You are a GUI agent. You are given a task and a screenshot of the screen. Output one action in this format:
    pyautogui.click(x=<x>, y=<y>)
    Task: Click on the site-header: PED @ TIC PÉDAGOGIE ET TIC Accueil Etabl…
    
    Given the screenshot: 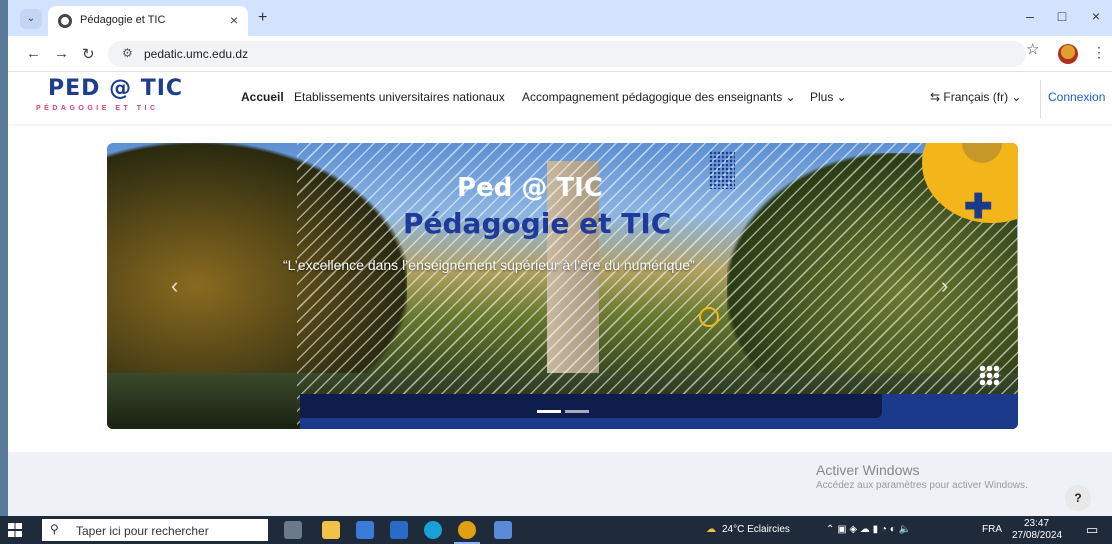 What is the action you would take?
    pyautogui.click(x=560, y=98)
    